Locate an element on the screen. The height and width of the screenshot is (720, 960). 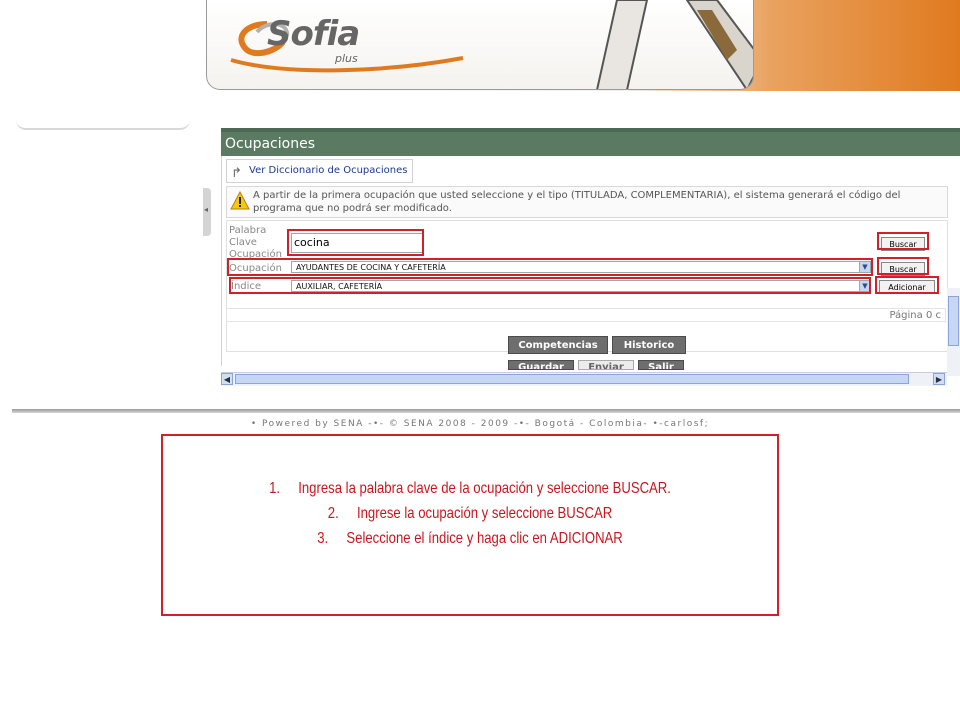
decorative-frame-graphic is located at coordinates (674, 44).